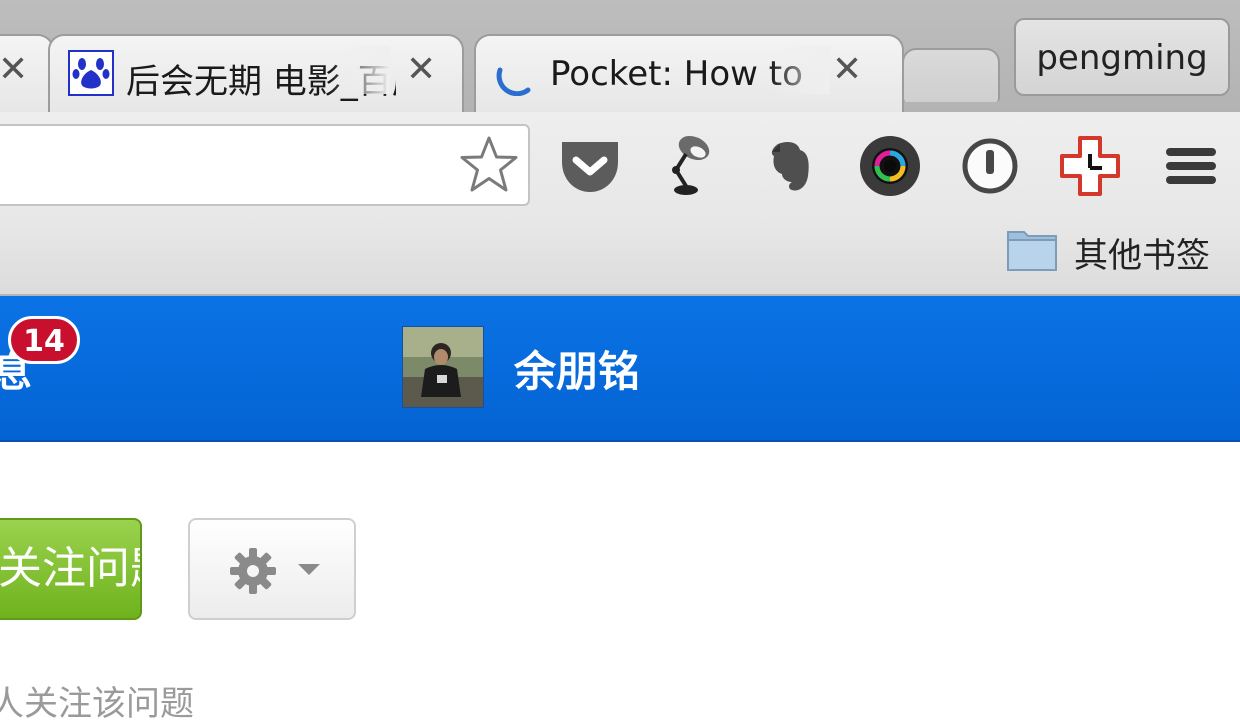 This screenshot has width=1240, height=725. Describe the element at coordinates (1032, 249) in the screenshot. I see `folder-icon` at that location.